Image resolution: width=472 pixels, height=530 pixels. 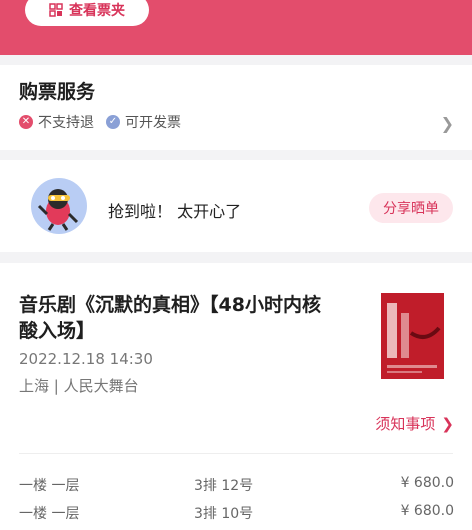 I want to click on seat-row: 一楼 一层 3排 12号 ¥ 680.0, so click(x=236, y=486).